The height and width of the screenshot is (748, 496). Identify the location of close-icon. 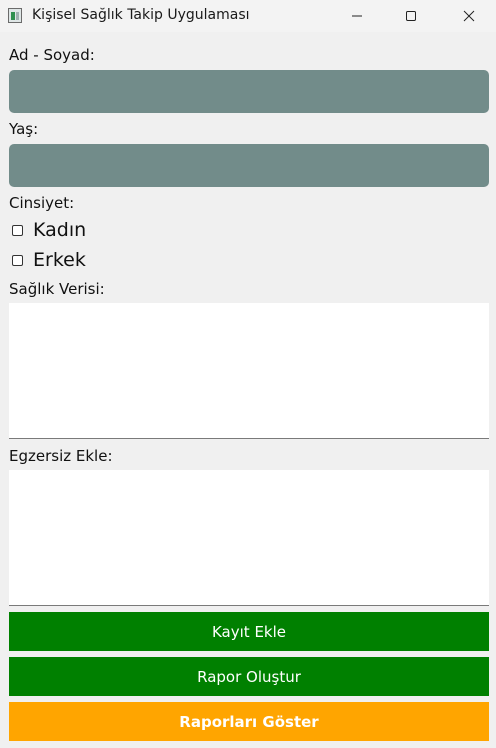
(469, 16).